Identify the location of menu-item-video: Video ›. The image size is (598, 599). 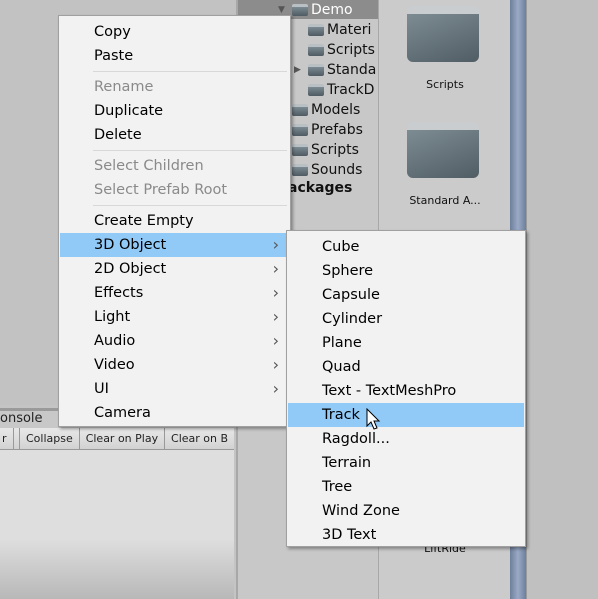
(174, 365).